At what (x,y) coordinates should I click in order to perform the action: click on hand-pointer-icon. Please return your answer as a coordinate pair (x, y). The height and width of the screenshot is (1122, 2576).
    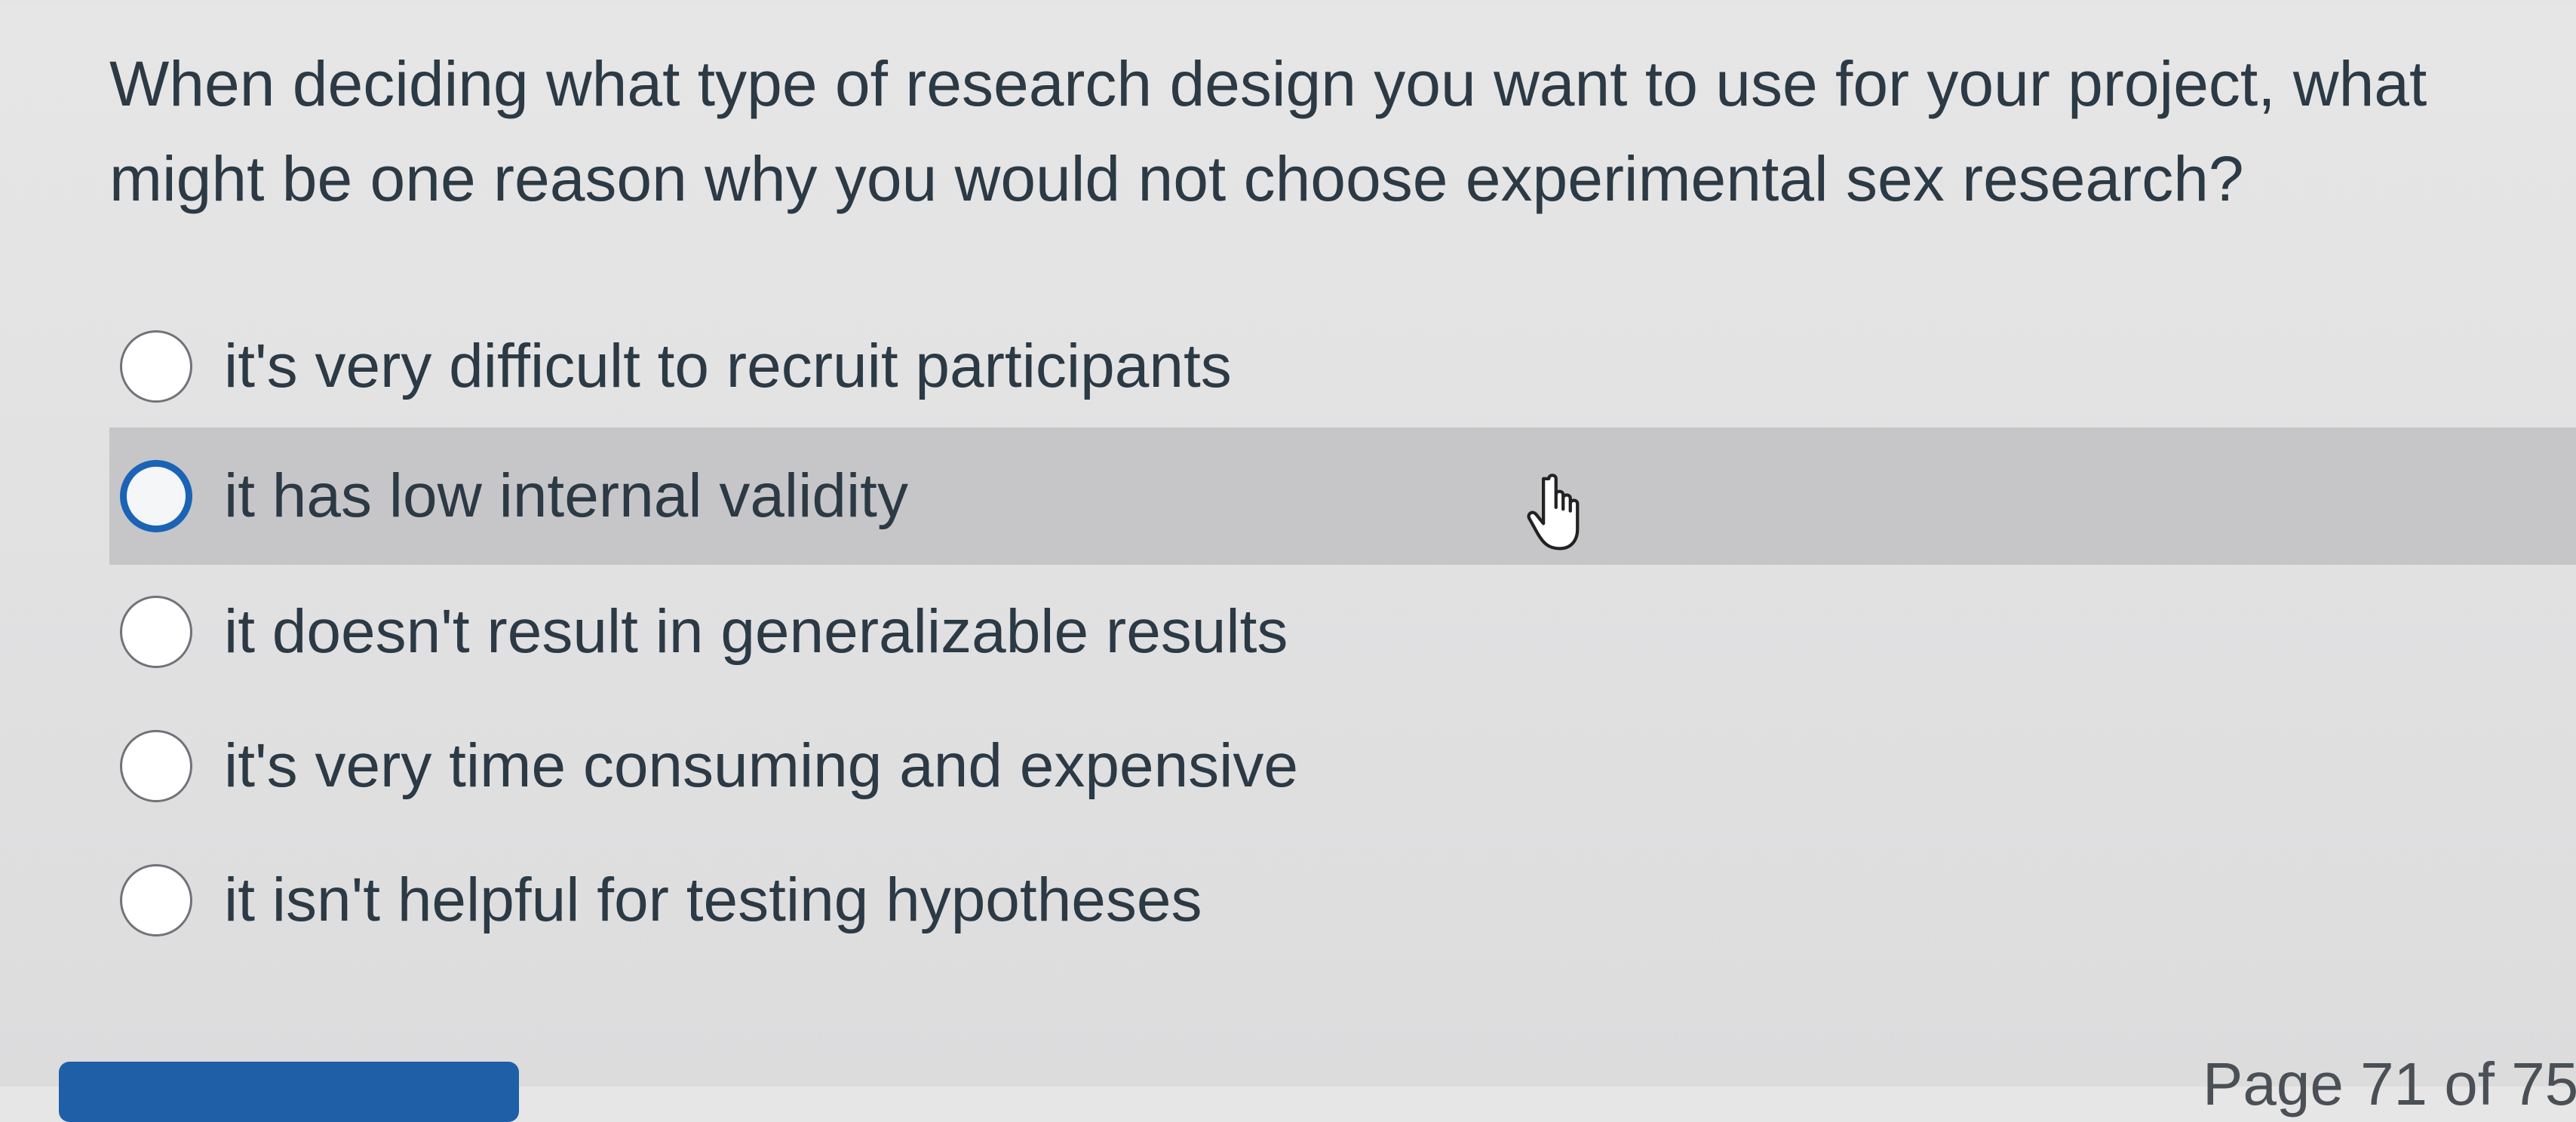
    Looking at the image, I should click on (1553, 512).